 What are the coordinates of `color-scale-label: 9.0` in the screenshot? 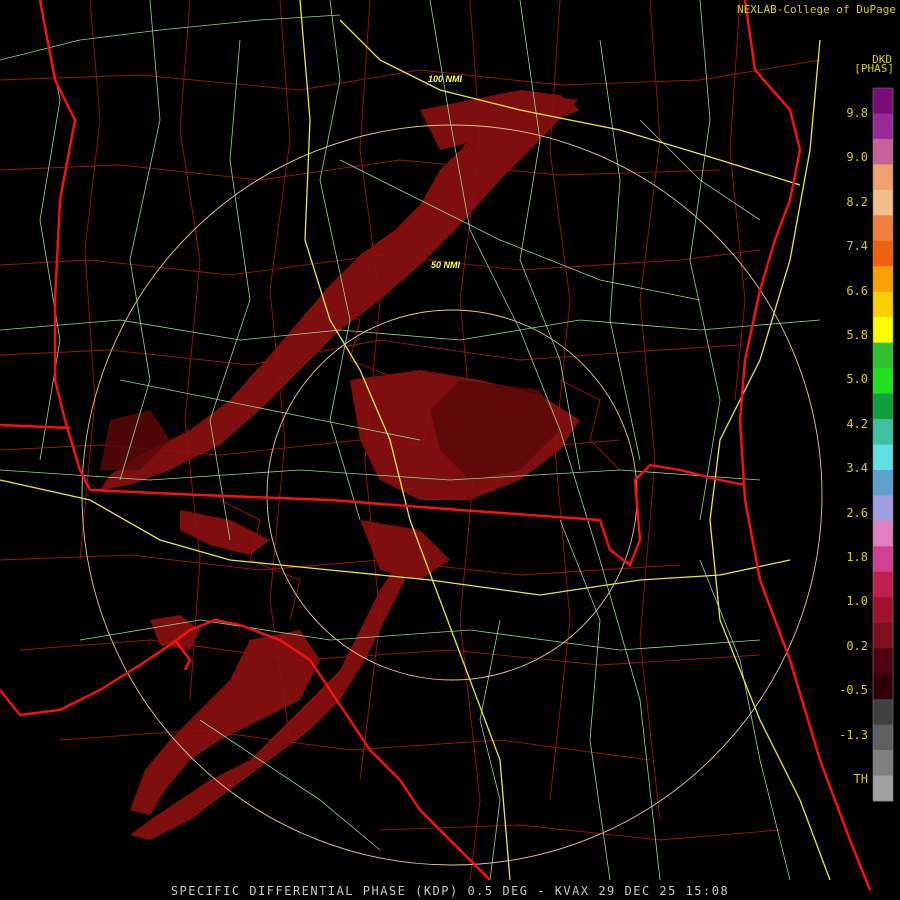 It's located at (857, 157).